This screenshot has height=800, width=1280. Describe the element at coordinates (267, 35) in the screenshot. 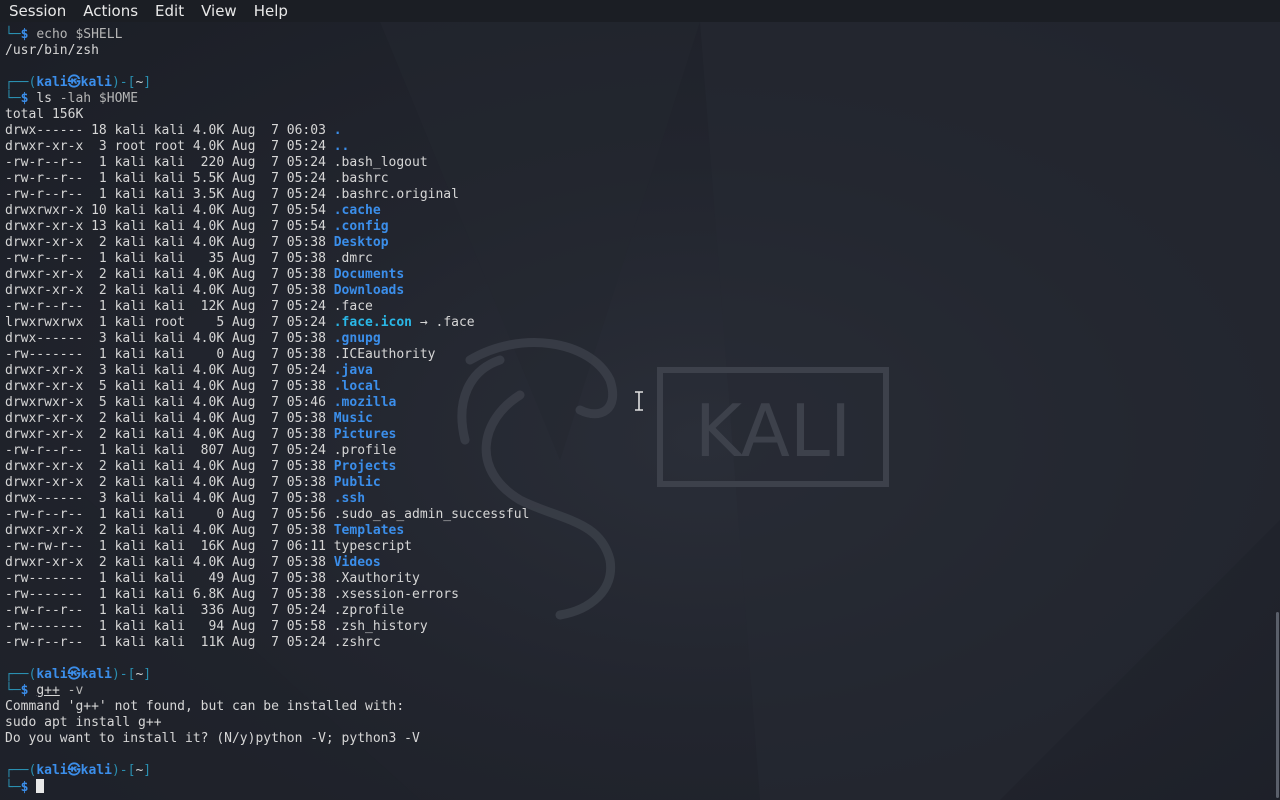

I see `prompt-line: └─$ echo $SHELL` at that location.